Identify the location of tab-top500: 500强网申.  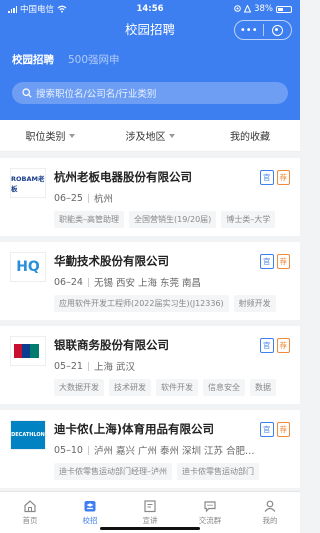
(94, 59).